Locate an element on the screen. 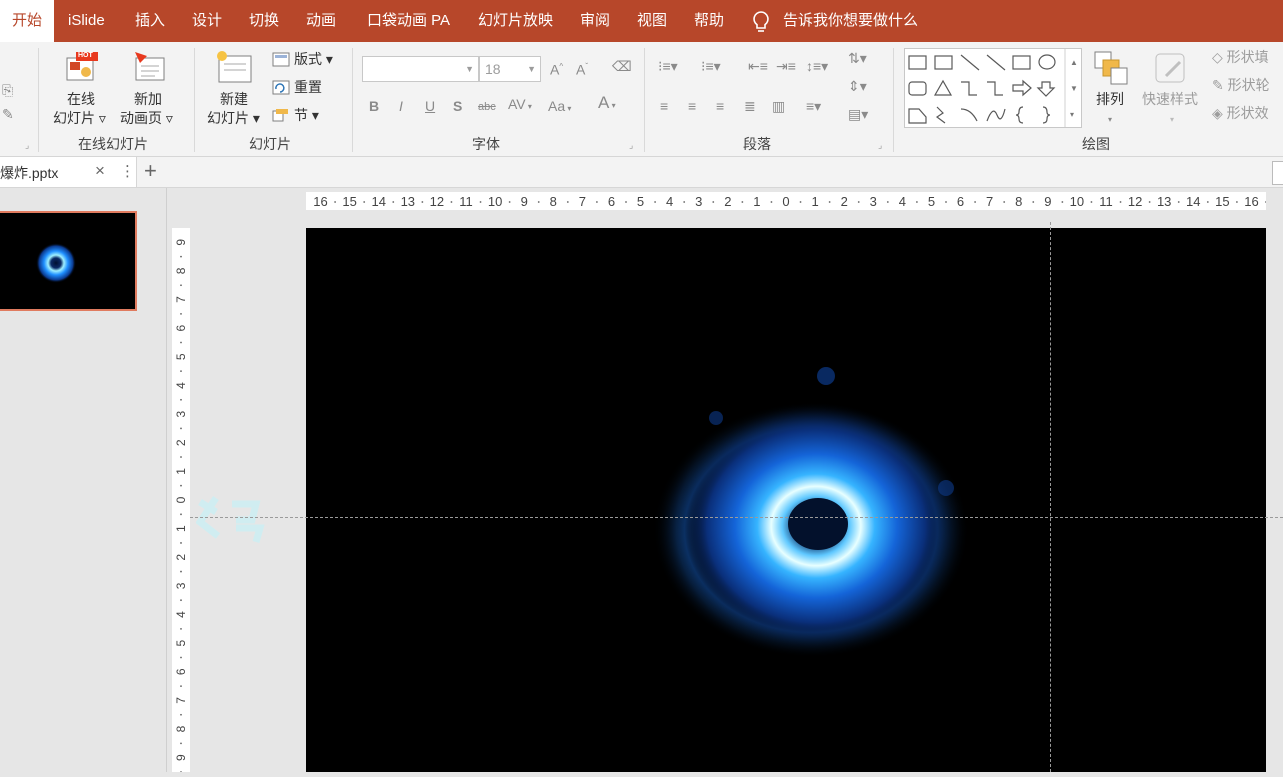 The height and width of the screenshot is (777, 1283). tab-pocket-animation: 口袋动画 PA is located at coordinates (408, 21).